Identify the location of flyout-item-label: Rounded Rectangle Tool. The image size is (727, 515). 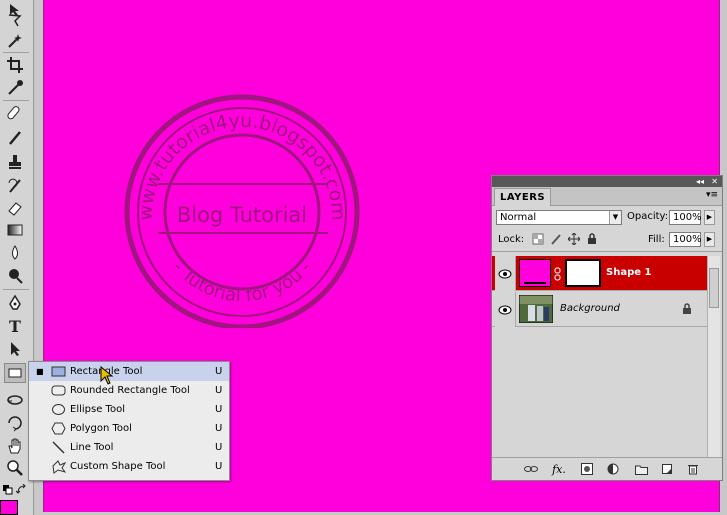
(130, 390).